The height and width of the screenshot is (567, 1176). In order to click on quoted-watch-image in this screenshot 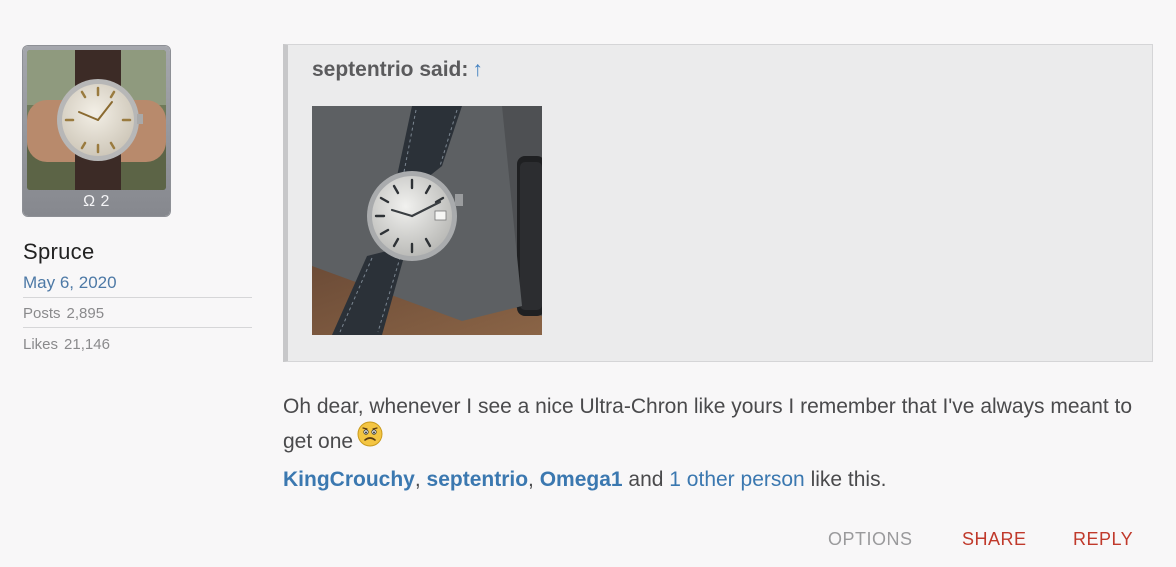, I will do `click(427, 220)`.